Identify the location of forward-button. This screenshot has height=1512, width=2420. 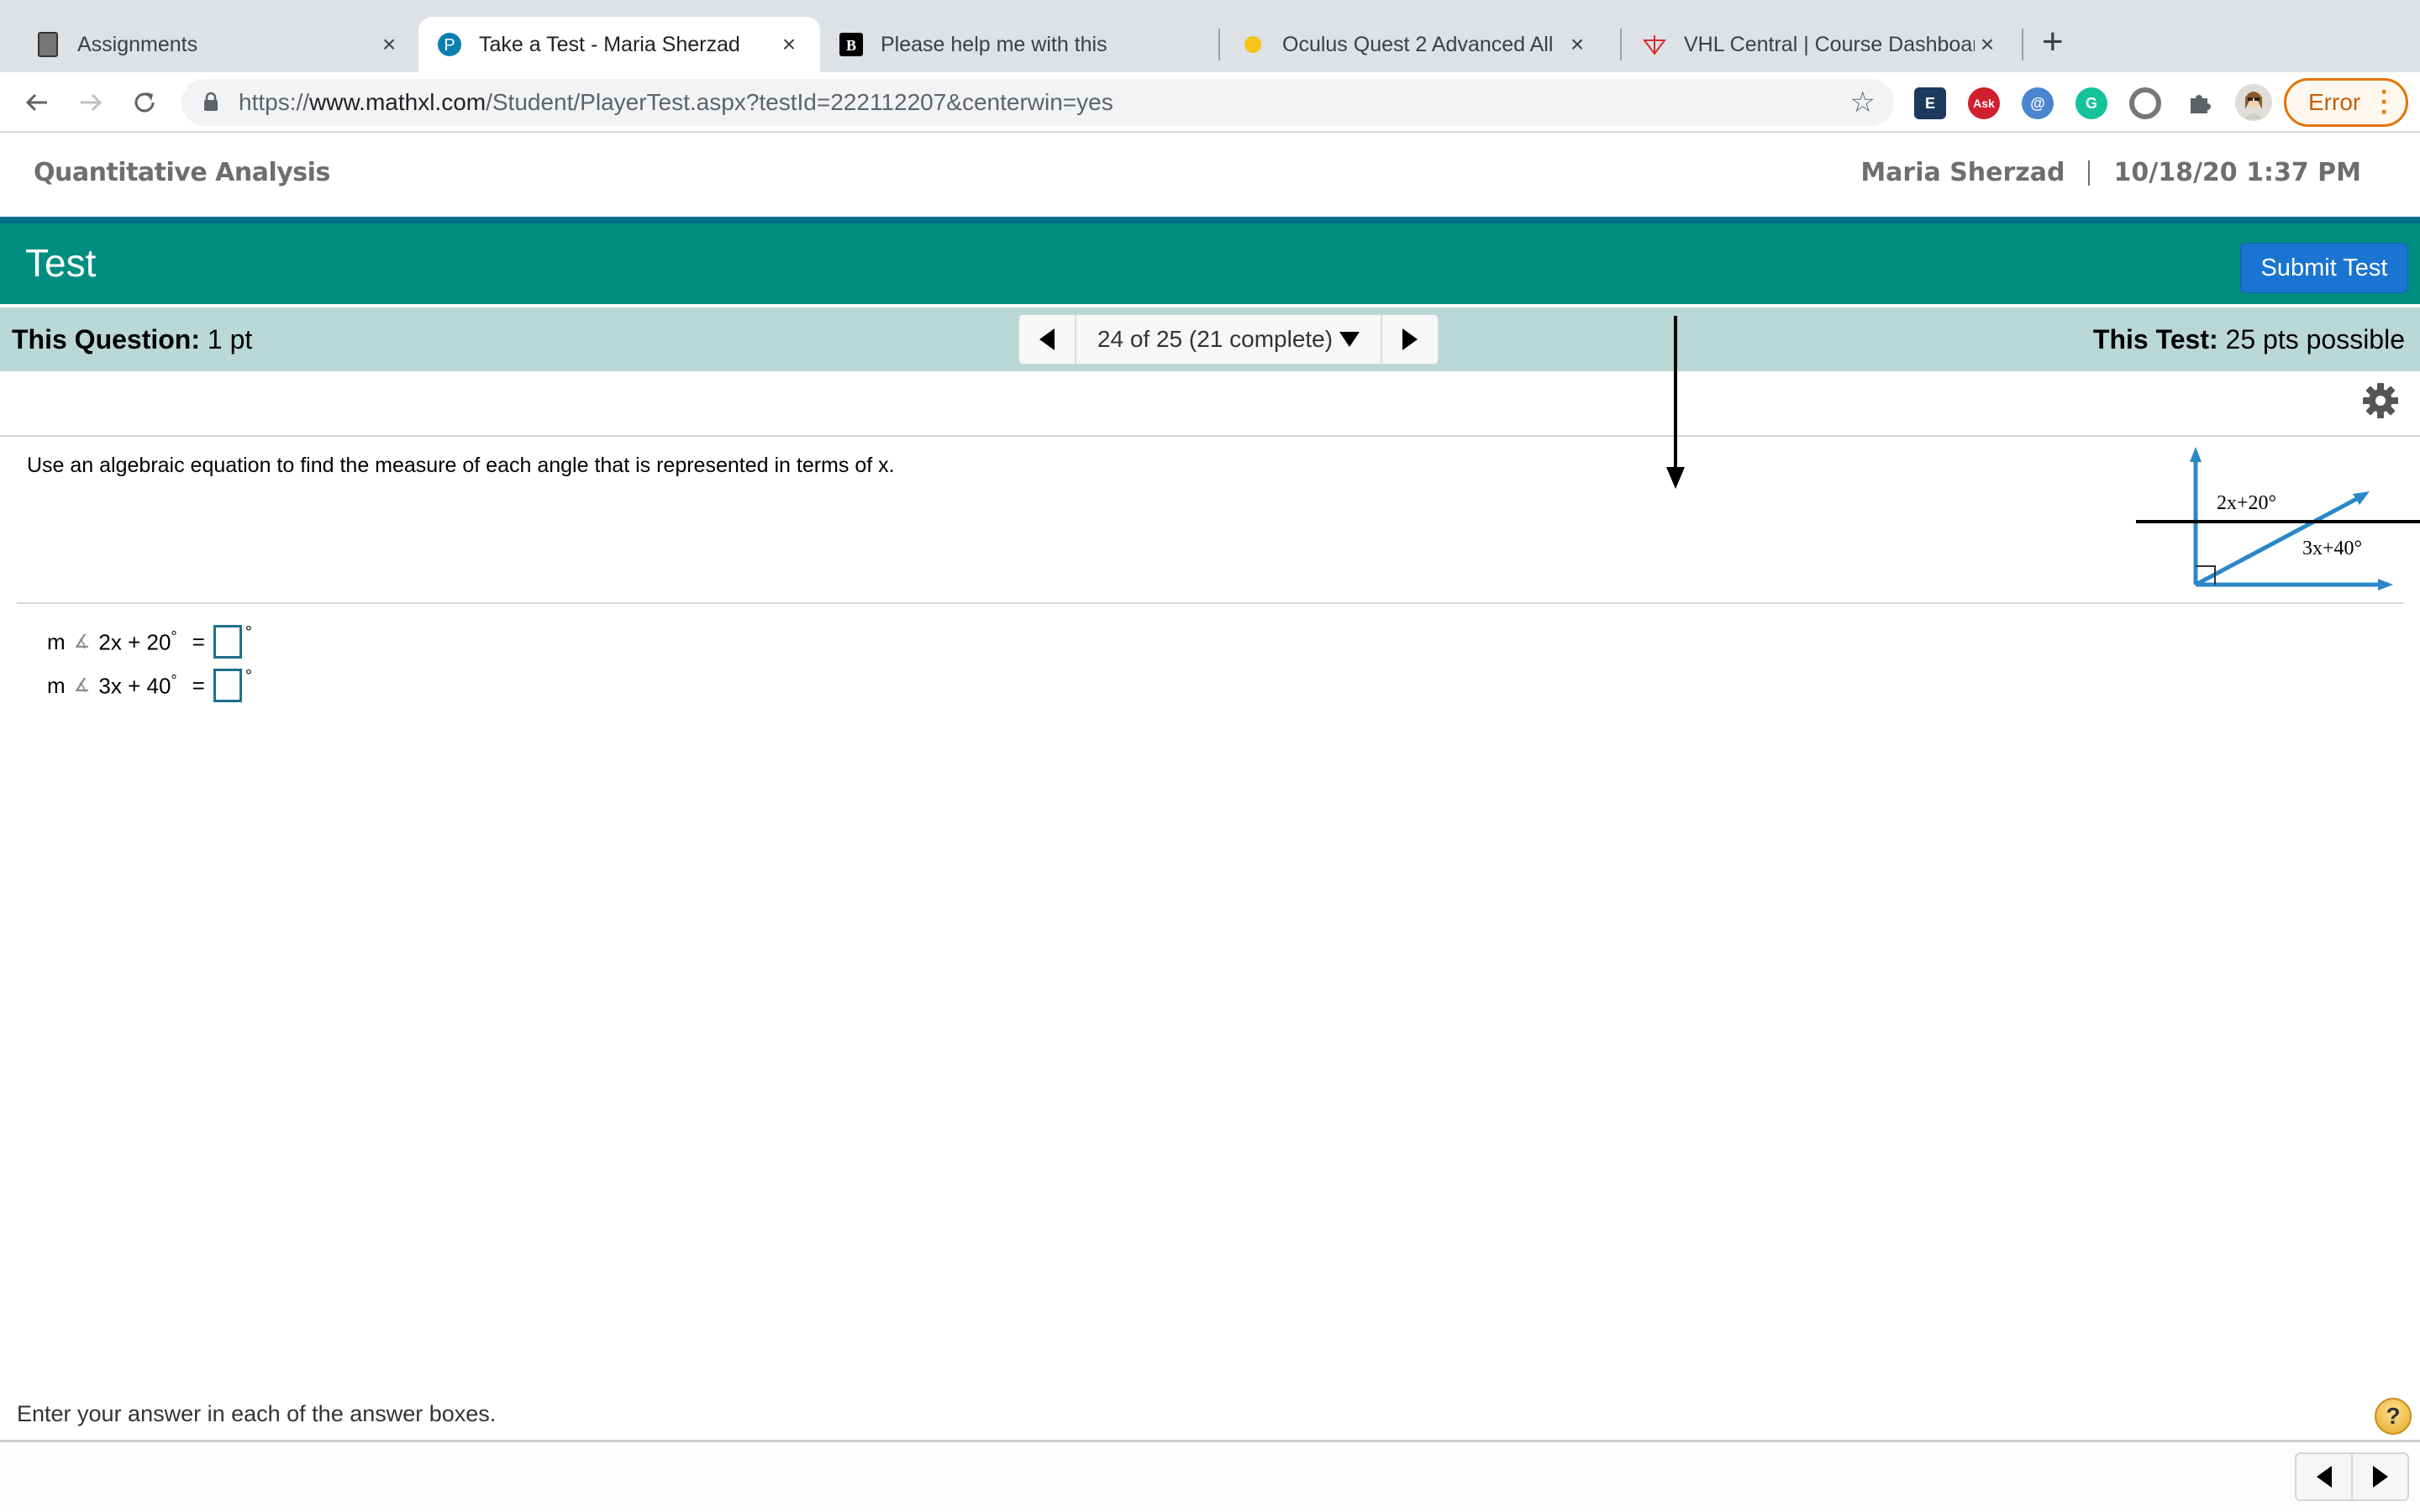
(90, 102).